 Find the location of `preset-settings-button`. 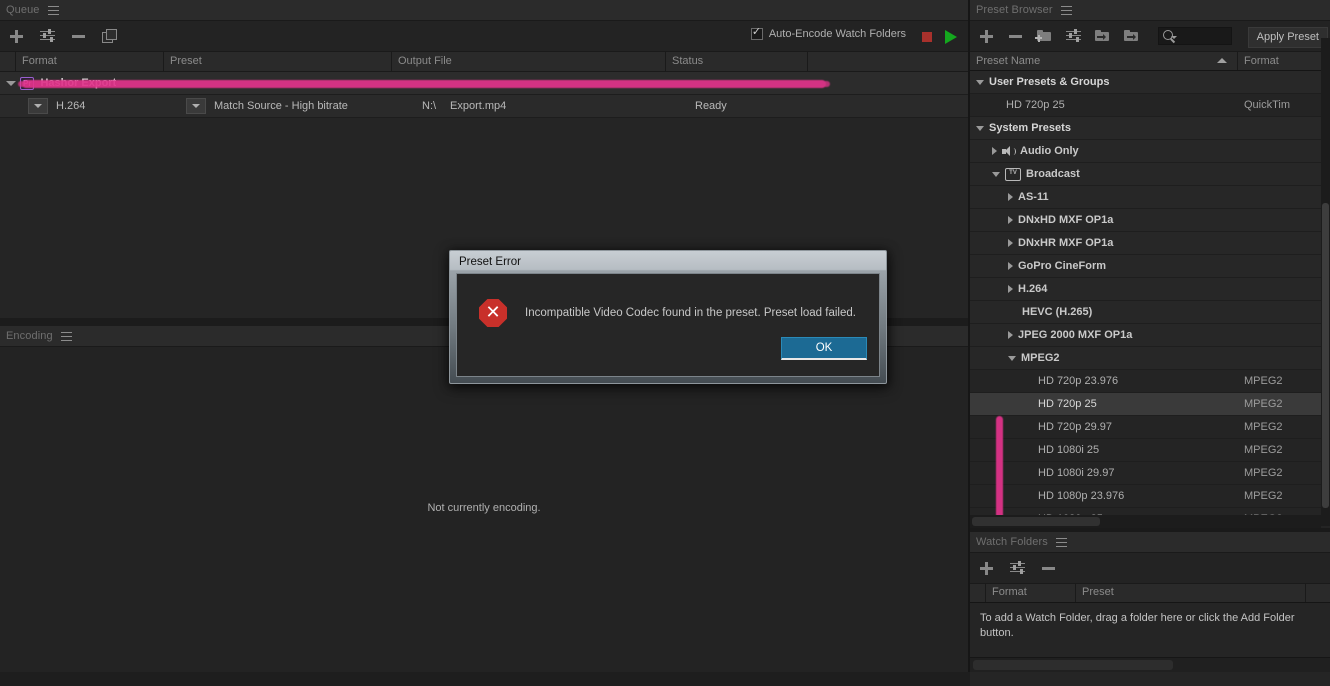

preset-settings-button is located at coordinates (1073, 36).